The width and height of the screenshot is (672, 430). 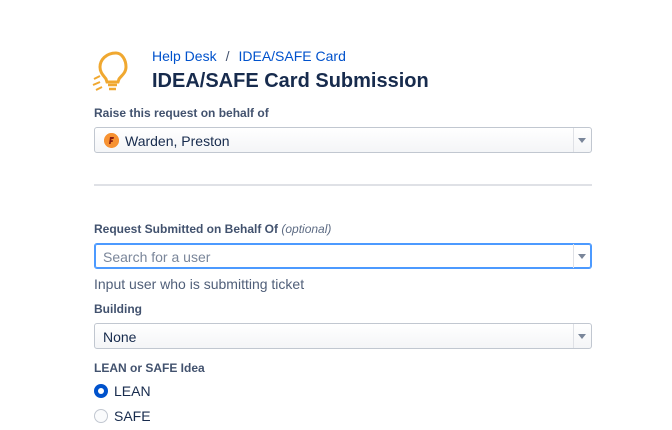 I want to click on radio-button-safe, so click(x=101, y=416).